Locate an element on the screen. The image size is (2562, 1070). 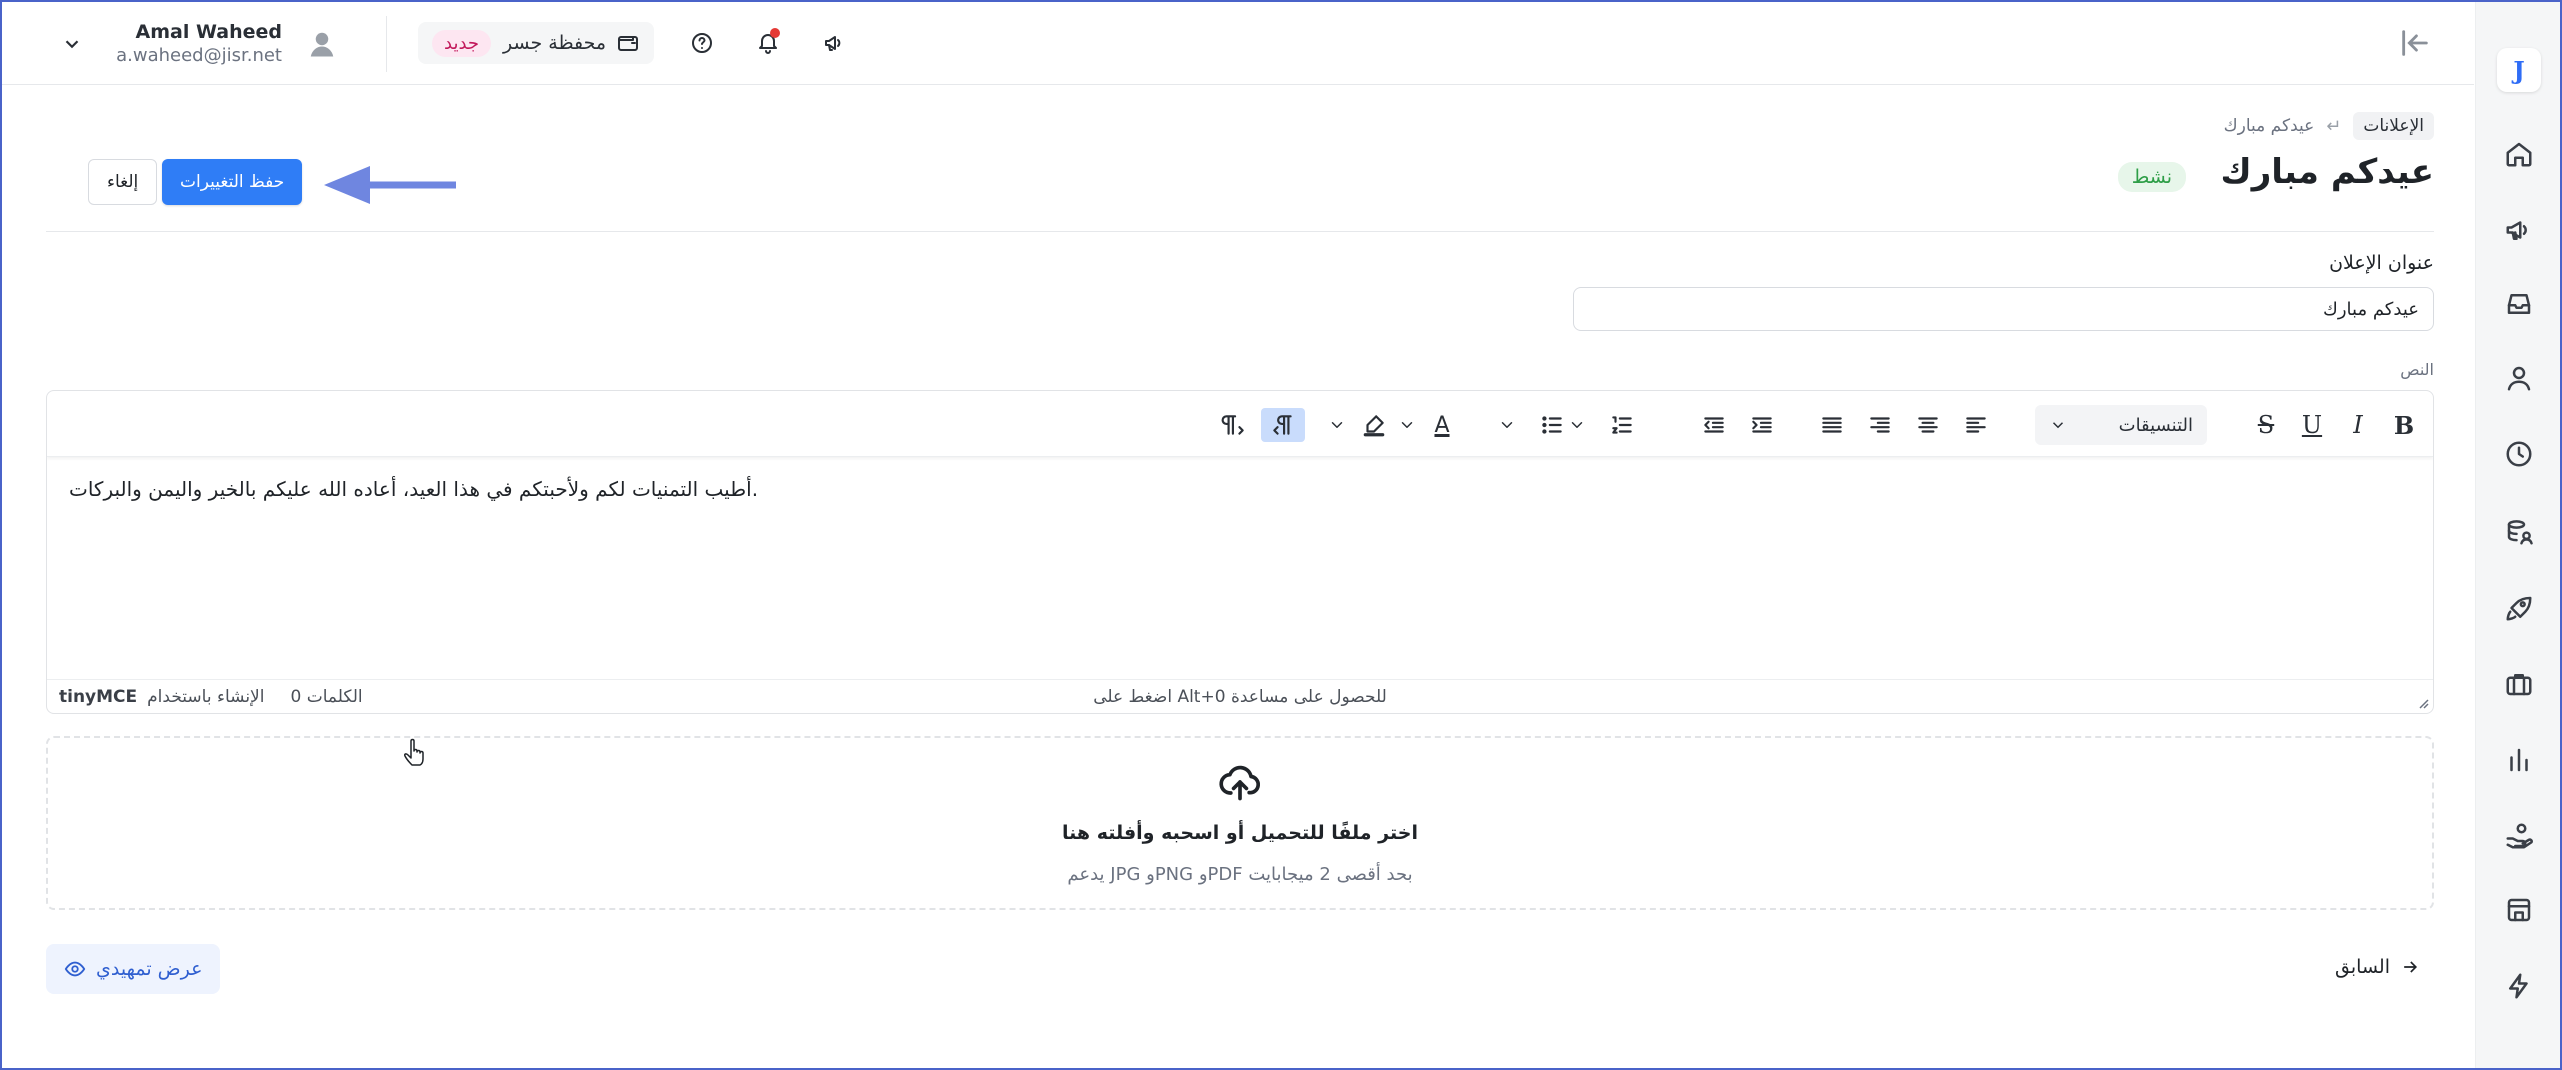
previous-label: السابق is located at coordinates (2362, 967).